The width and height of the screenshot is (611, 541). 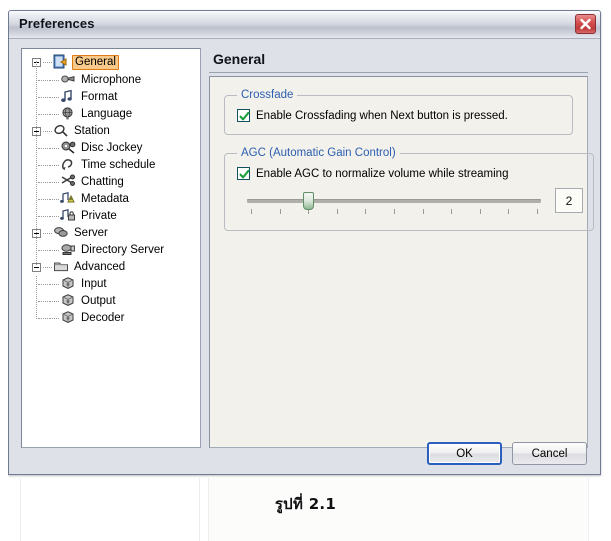 What do you see at coordinates (304, 25) in the screenshot?
I see `title-bar: Preferences` at bounding box center [304, 25].